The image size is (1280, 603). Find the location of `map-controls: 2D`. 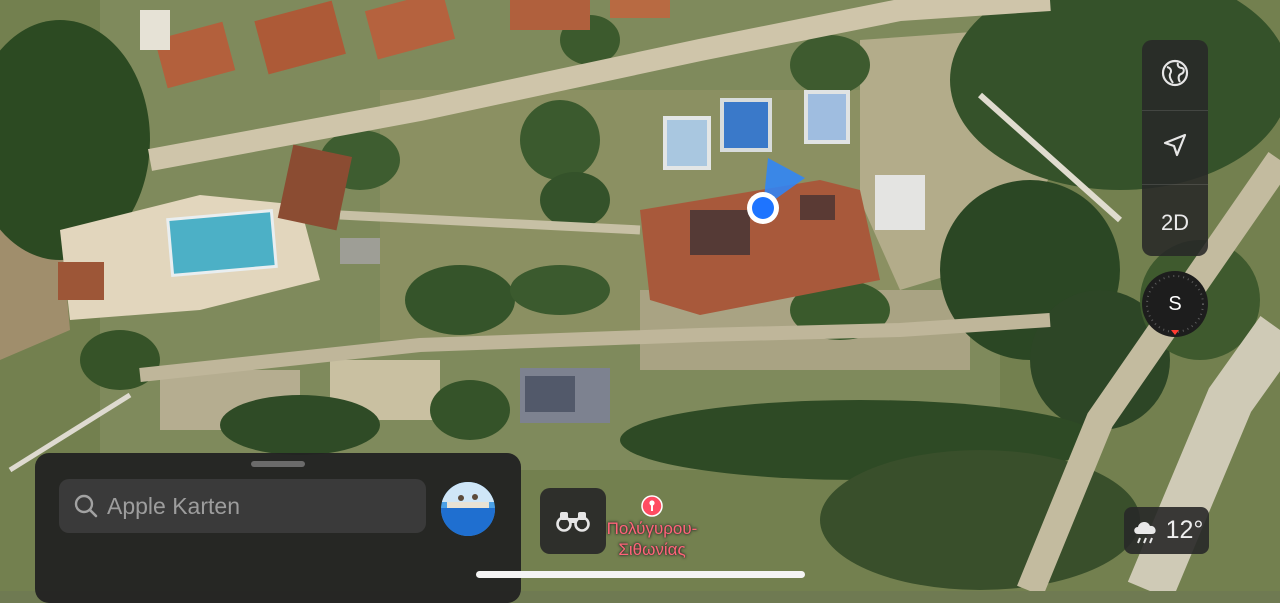

map-controls: 2D is located at coordinates (1175, 148).